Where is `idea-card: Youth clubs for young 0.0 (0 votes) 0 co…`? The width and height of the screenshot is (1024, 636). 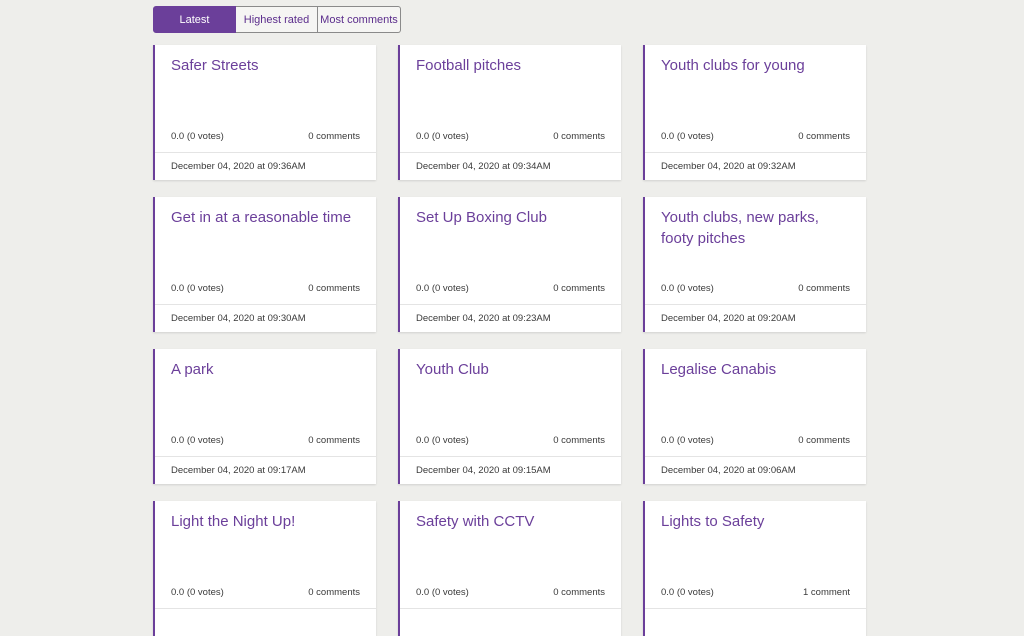 idea-card: Youth clubs for young 0.0 (0 votes) 0 co… is located at coordinates (754, 112).